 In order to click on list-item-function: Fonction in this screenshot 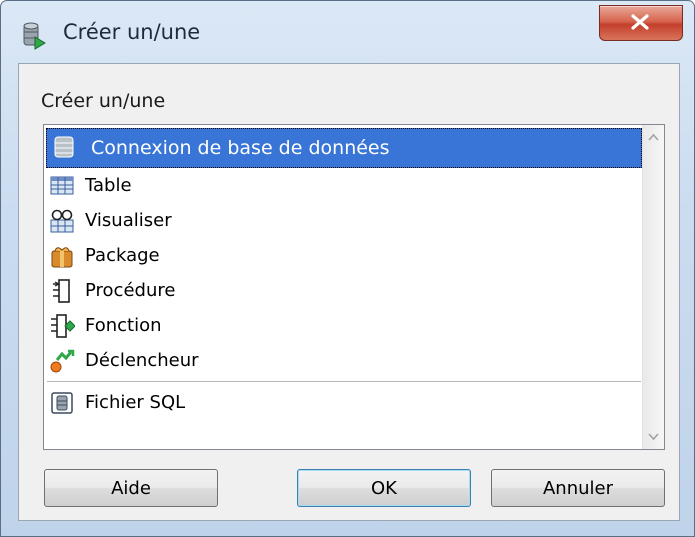, I will do `click(344, 325)`.